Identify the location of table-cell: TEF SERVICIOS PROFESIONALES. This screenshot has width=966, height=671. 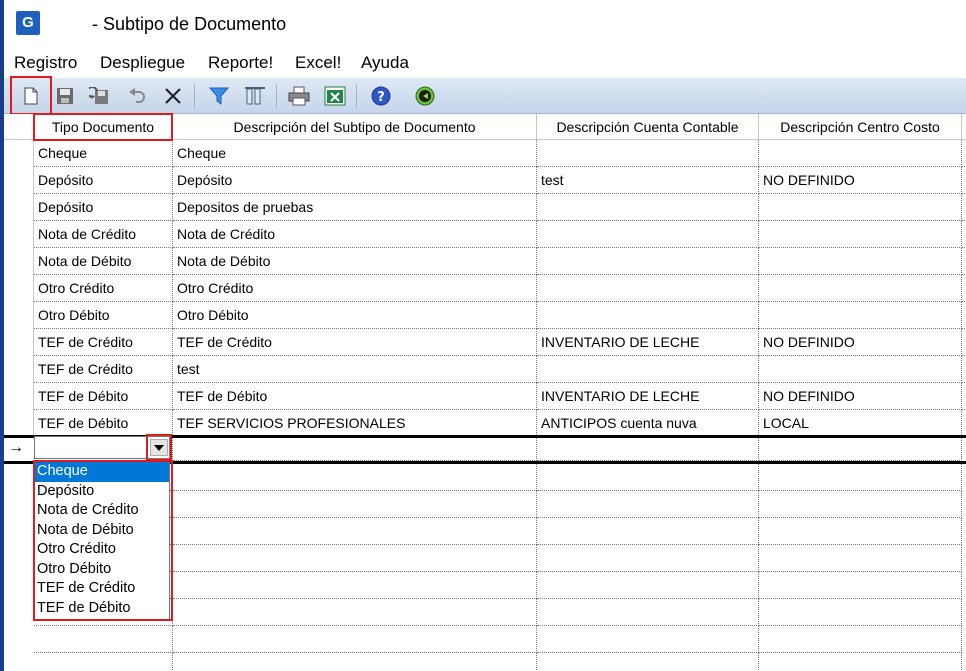
(355, 423).